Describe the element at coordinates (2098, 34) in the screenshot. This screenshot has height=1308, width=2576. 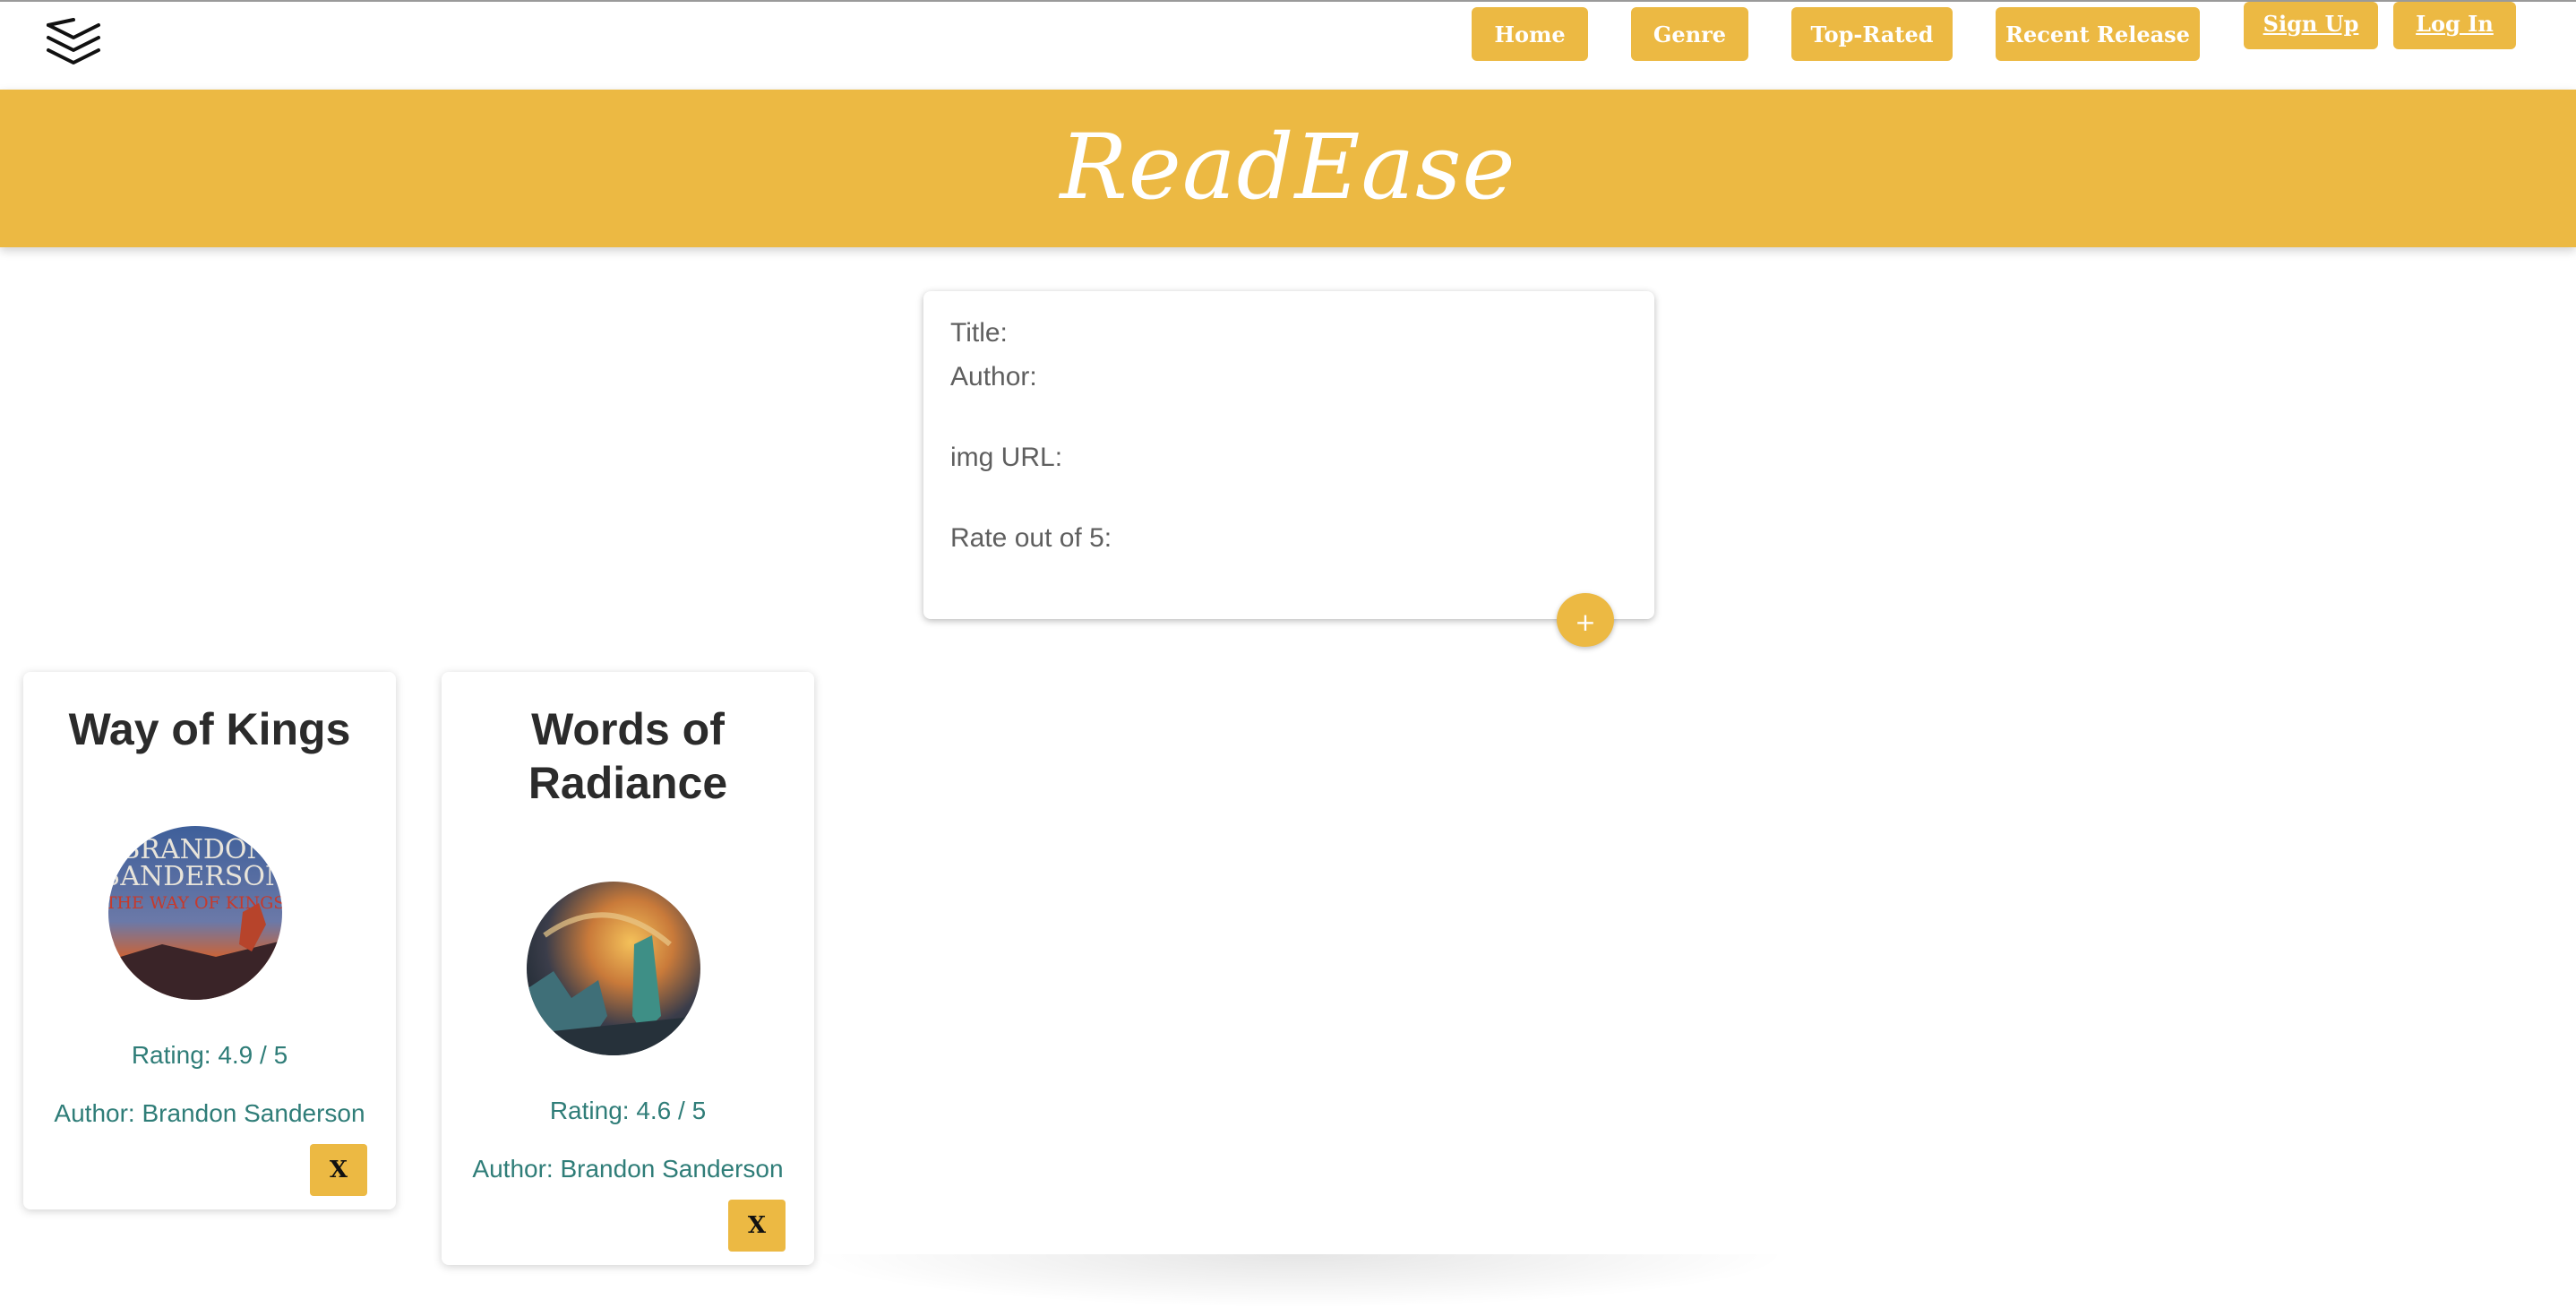
I see `nav-recent-release-button: Recent Release` at that location.